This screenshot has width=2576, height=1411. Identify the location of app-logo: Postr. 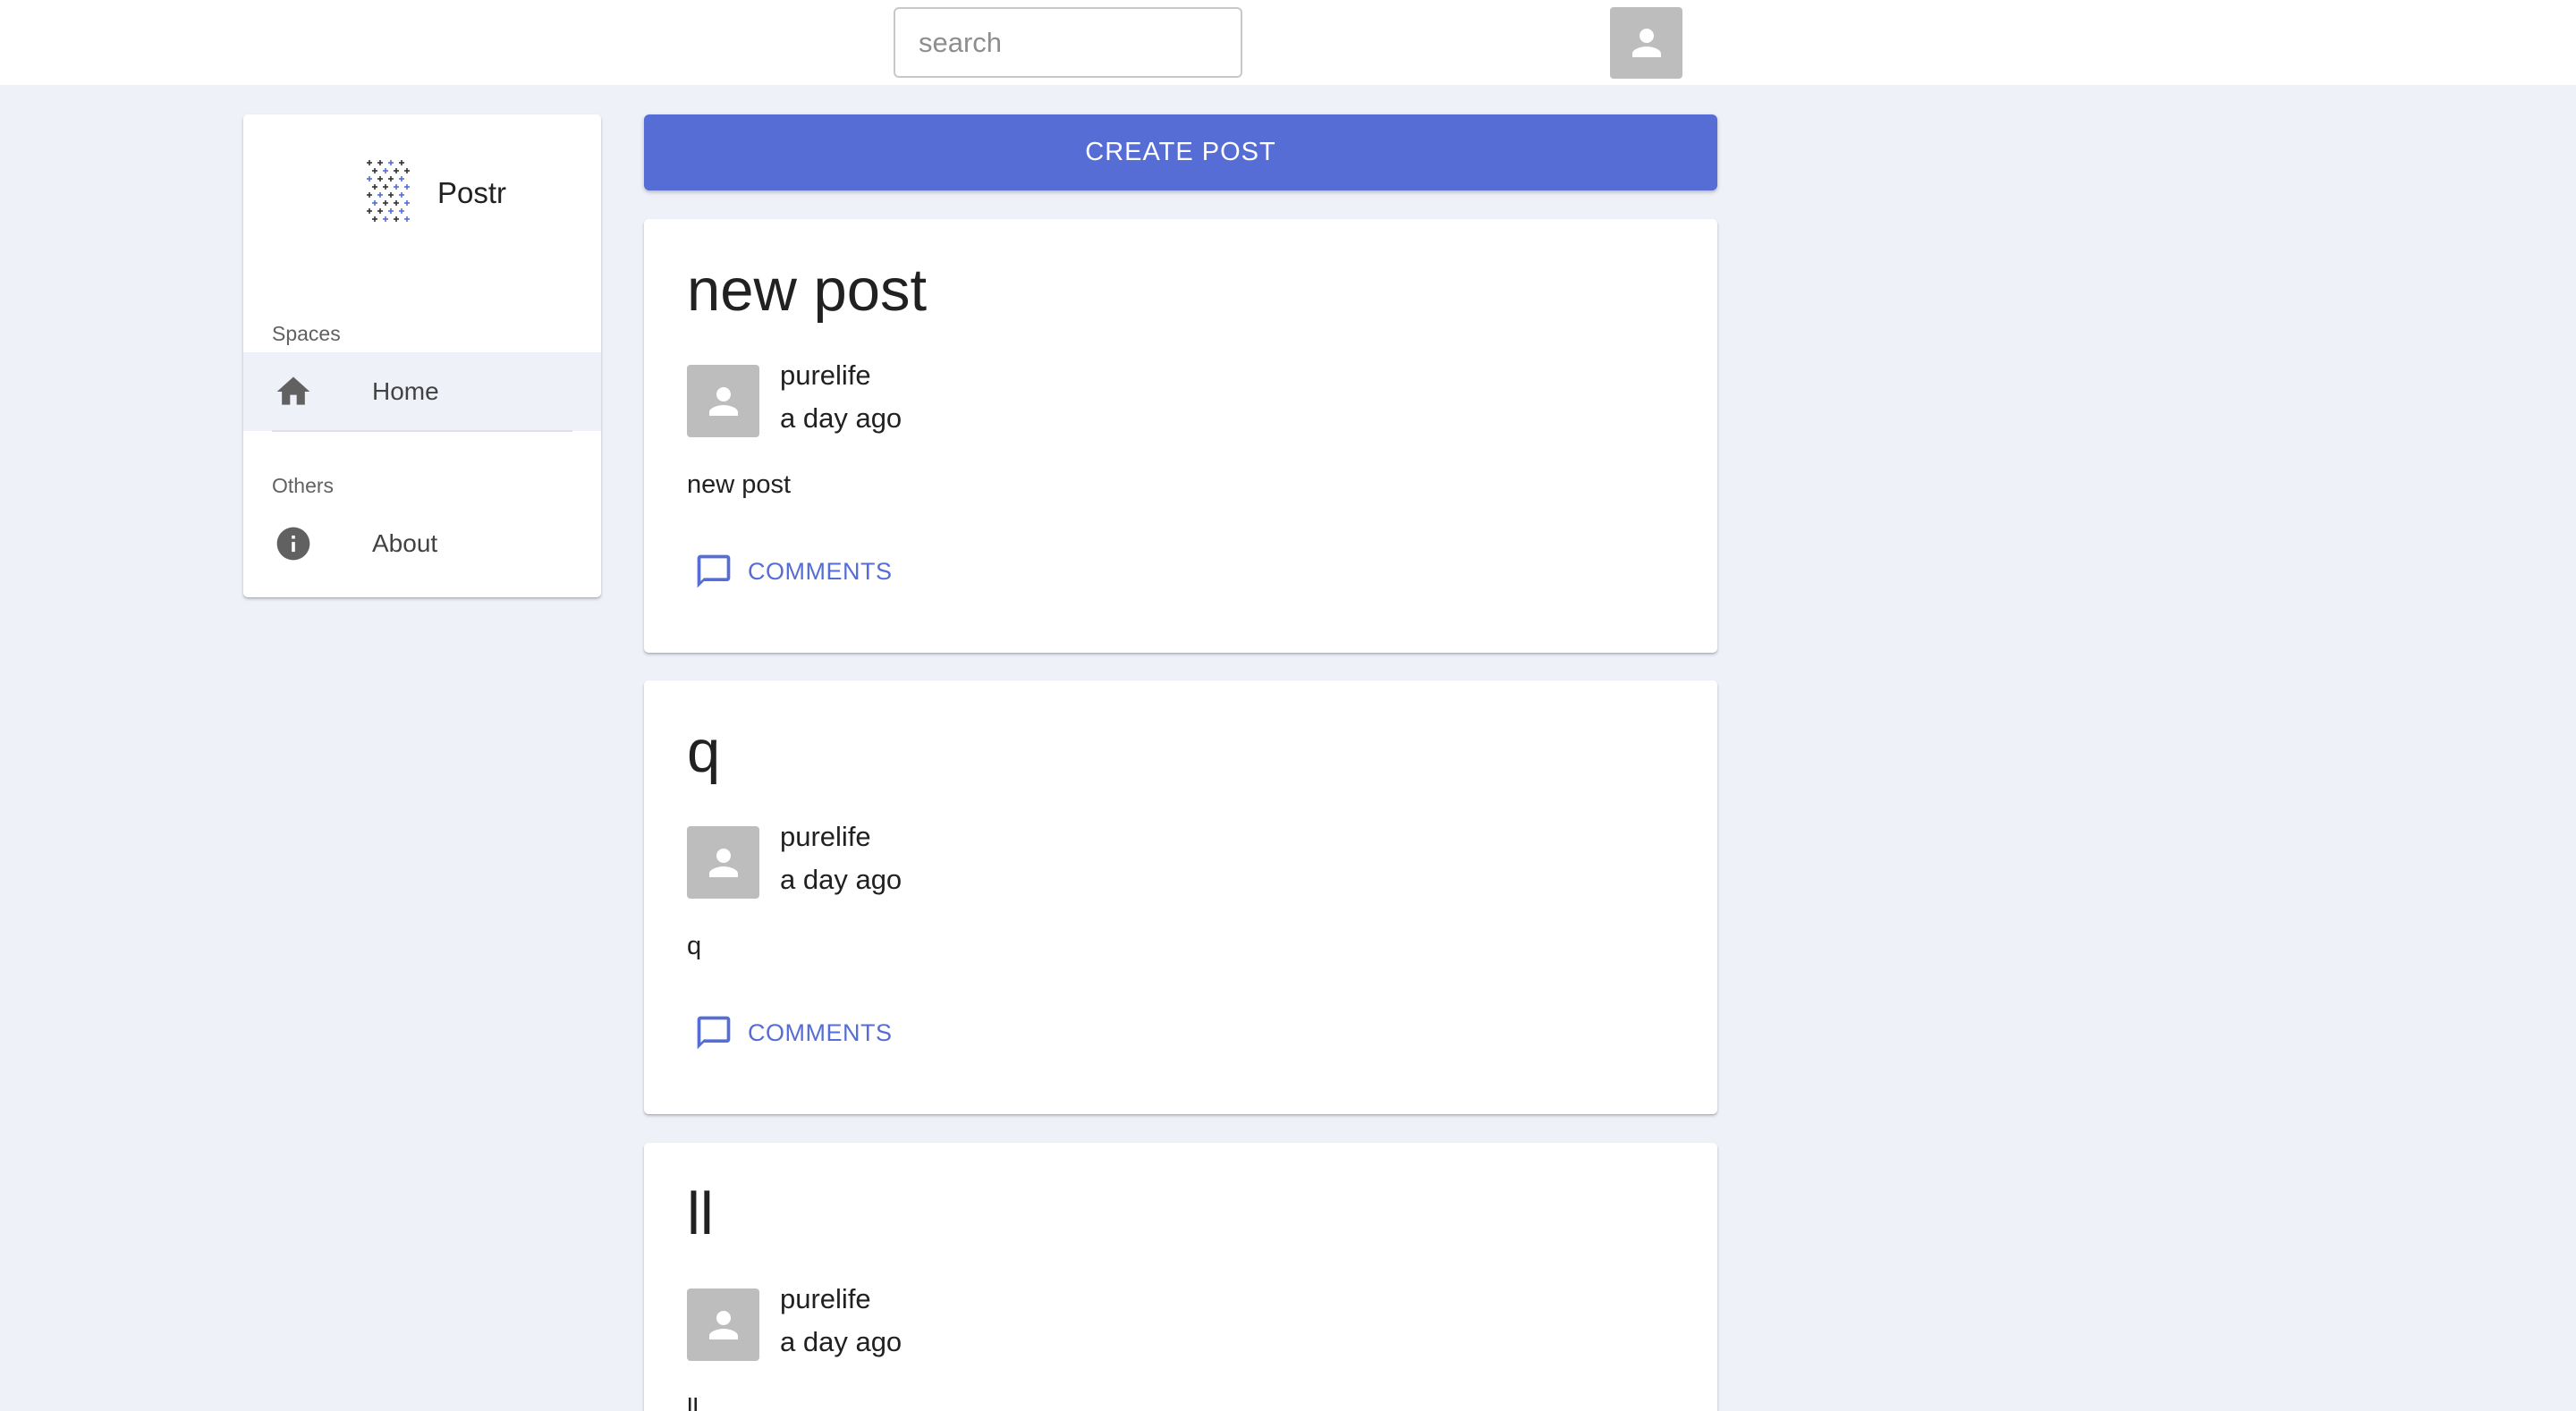
(435, 193).